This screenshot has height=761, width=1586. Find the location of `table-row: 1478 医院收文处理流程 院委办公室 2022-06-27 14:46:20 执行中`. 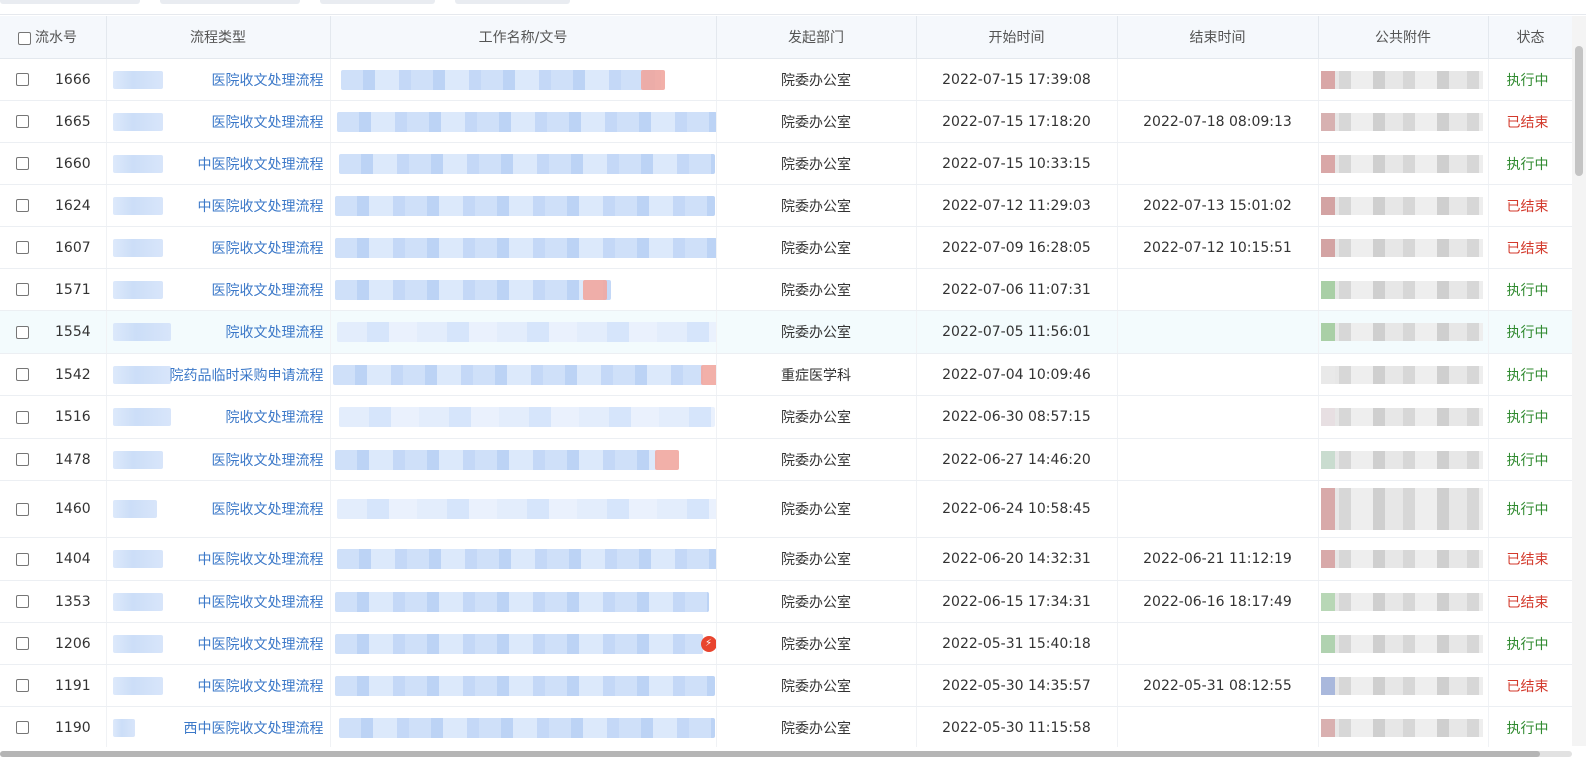

table-row: 1478 医院收文处理流程 院委办公室 2022-06-27 14:46:20 执行中 is located at coordinates (793, 459).